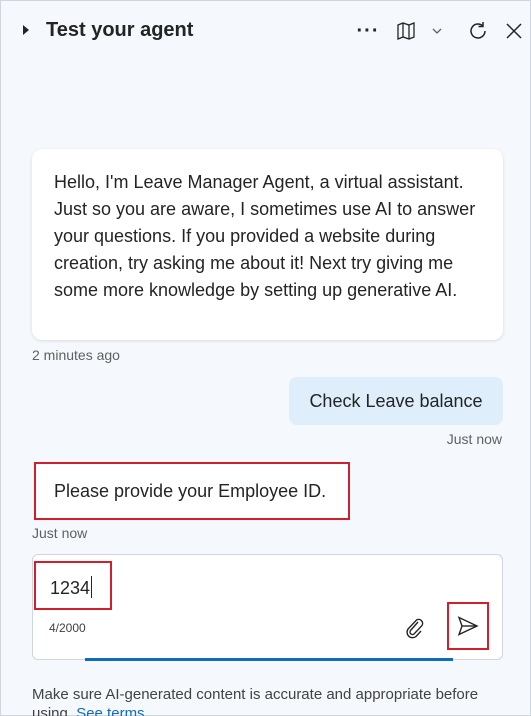 Image resolution: width=531 pixels, height=716 pixels. I want to click on send-button, so click(468, 626).